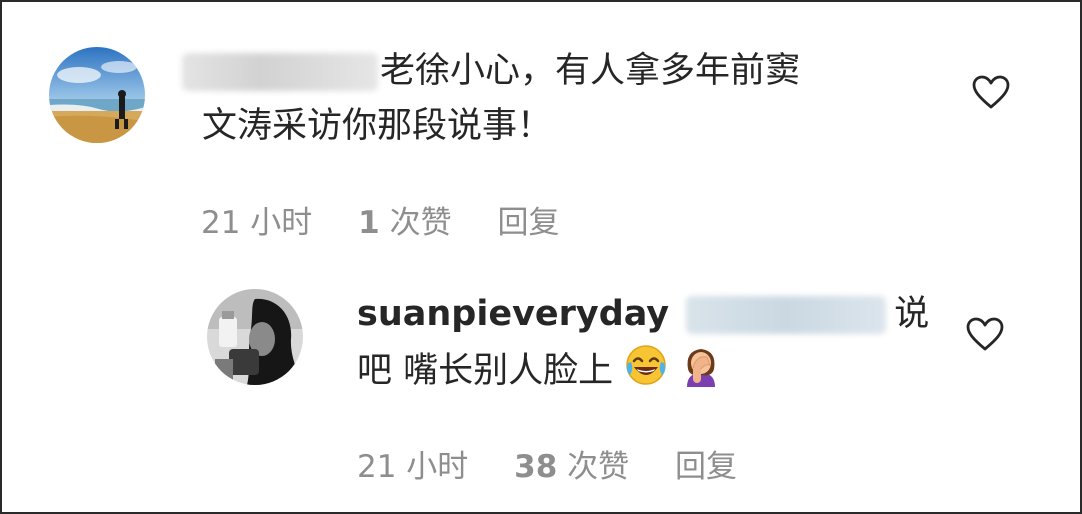 Image resolution: width=1082 pixels, height=514 pixels. I want to click on likes-link: 38 次赞, so click(571, 463).